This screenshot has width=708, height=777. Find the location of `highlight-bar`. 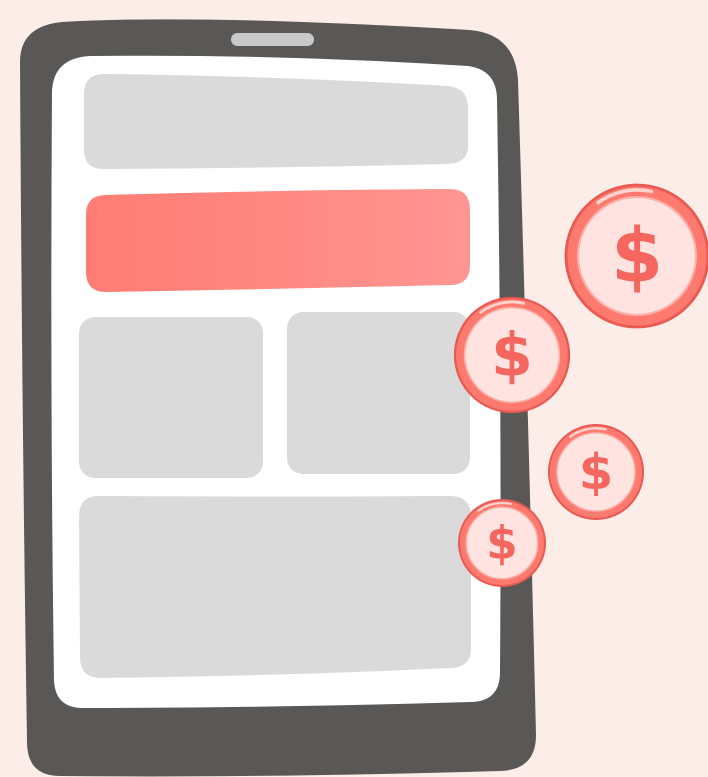

highlight-bar is located at coordinates (278, 240).